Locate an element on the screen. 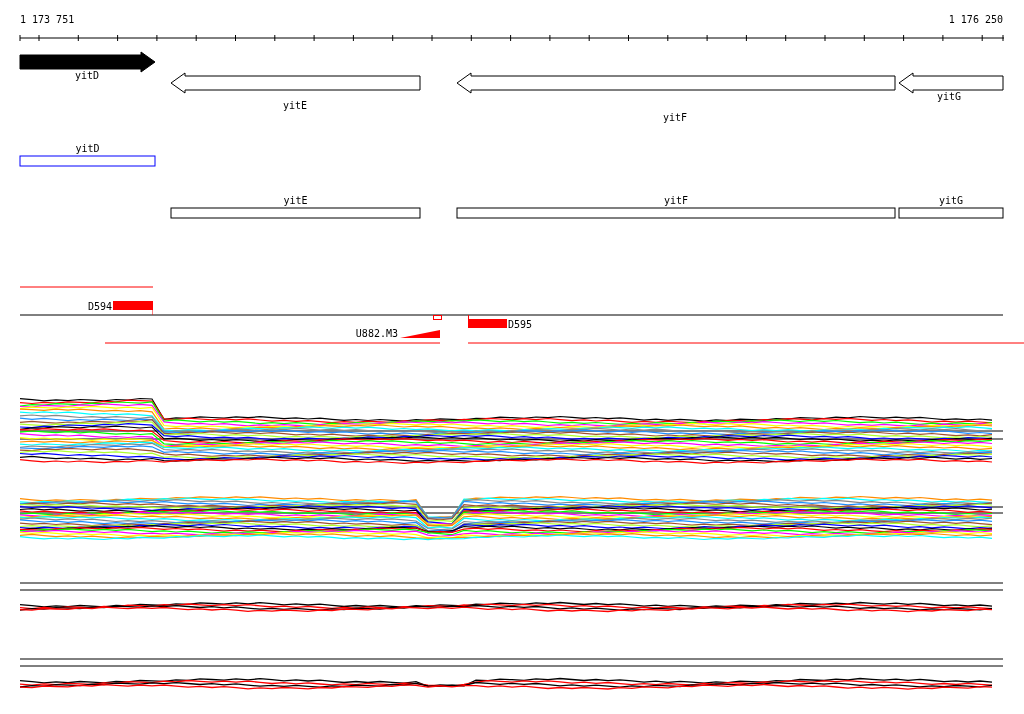 The image size is (1024, 714). axis-start-label: 1 173 751 is located at coordinates (47, 19).